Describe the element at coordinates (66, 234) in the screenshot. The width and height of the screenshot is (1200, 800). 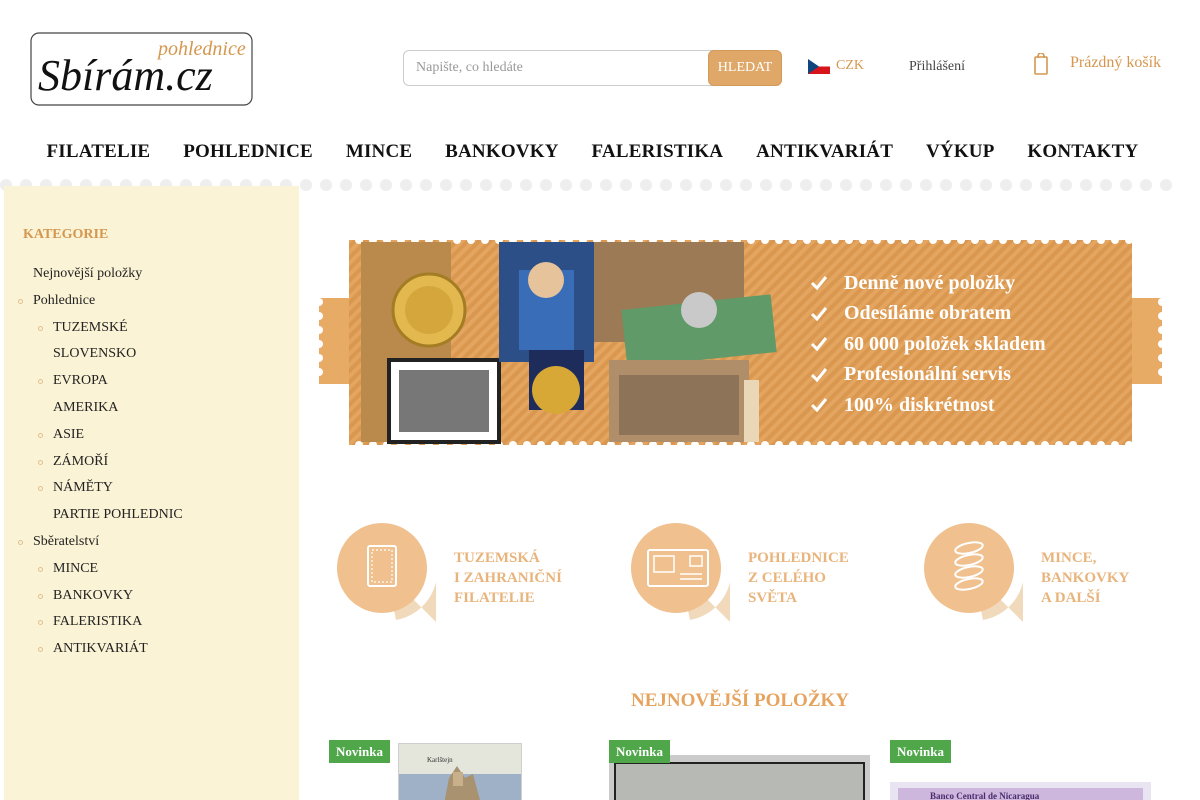
I see `sidebar-title: KATEGORIE` at that location.